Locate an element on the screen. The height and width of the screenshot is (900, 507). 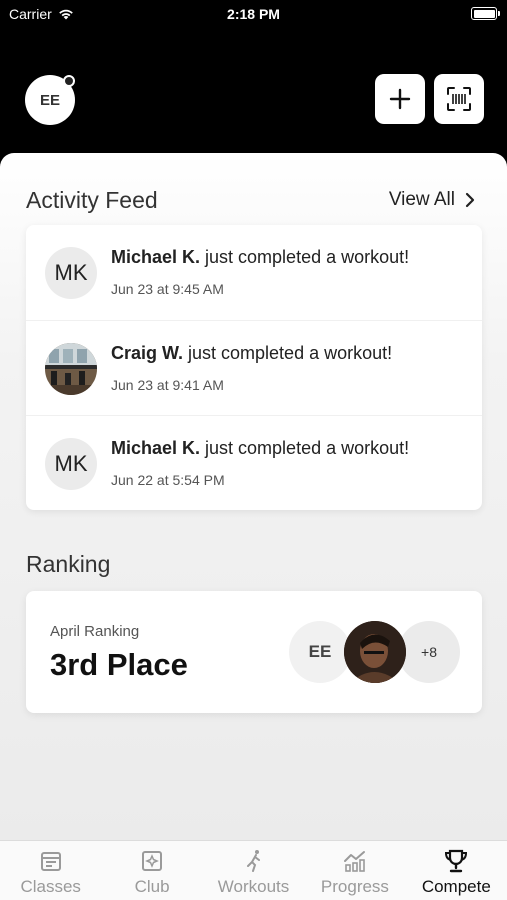
classes-icon is located at coordinates (50, 861).